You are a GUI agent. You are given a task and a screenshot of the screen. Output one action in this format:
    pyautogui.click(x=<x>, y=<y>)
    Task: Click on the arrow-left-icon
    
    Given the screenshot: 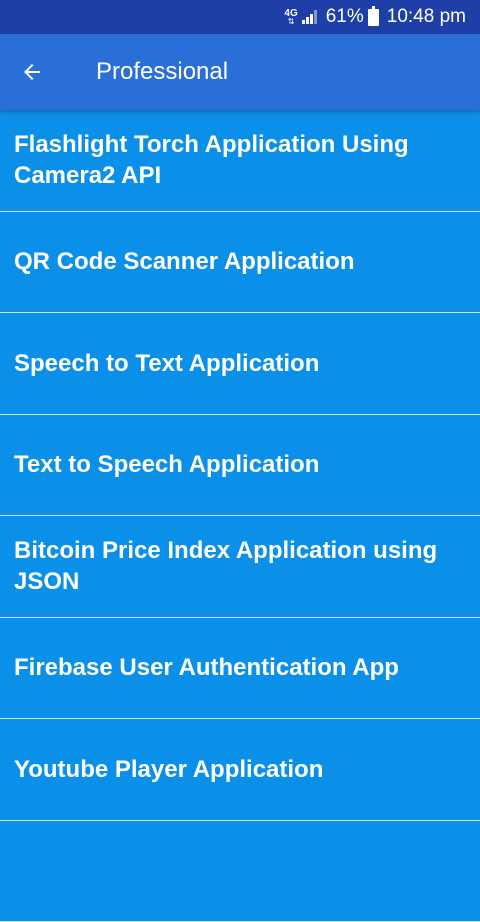 What is the action you would take?
    pyautogui.click(x=32, y=72)
    